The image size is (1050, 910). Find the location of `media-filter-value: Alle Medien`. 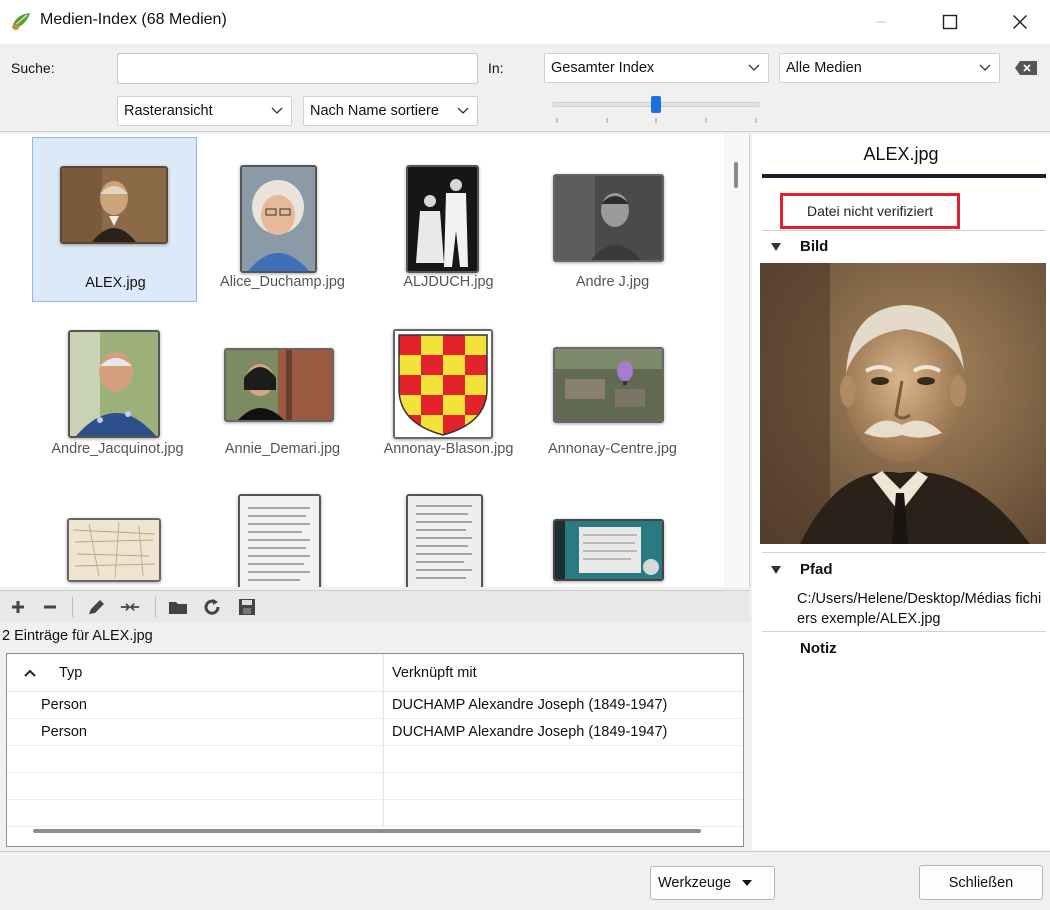

media-filter-value: Alle Medien is located at coordinates (824, 68).